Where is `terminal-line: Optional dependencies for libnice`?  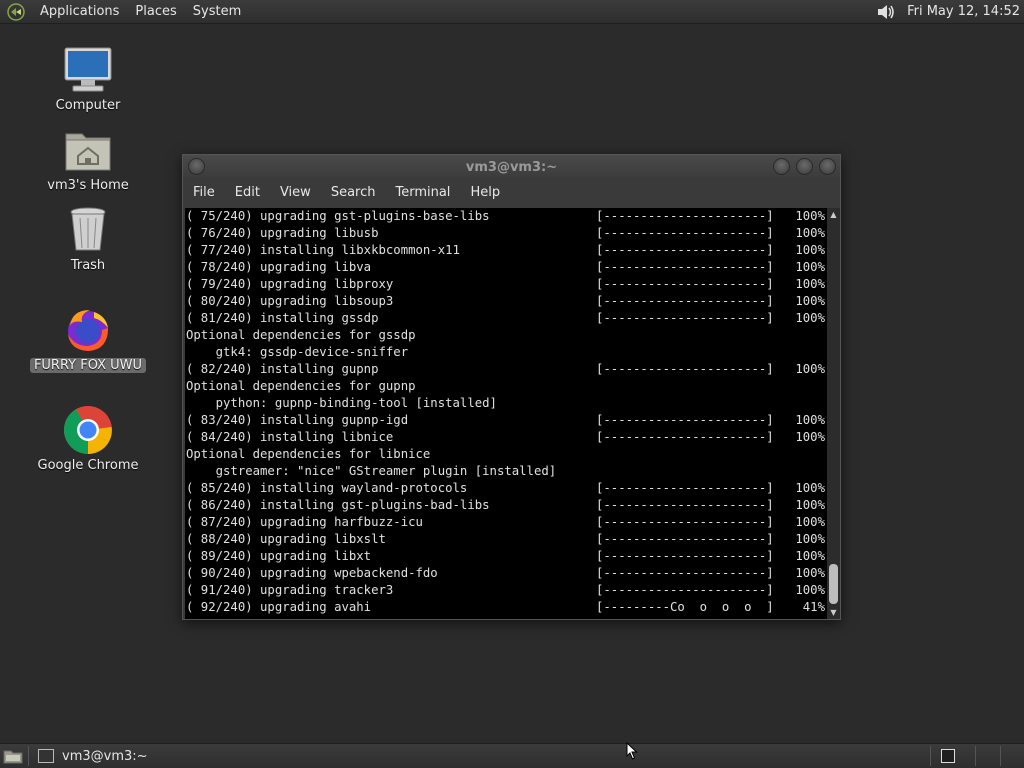 terminal-line: Optional dependencies for libnice is located at coordinates (506, 454).